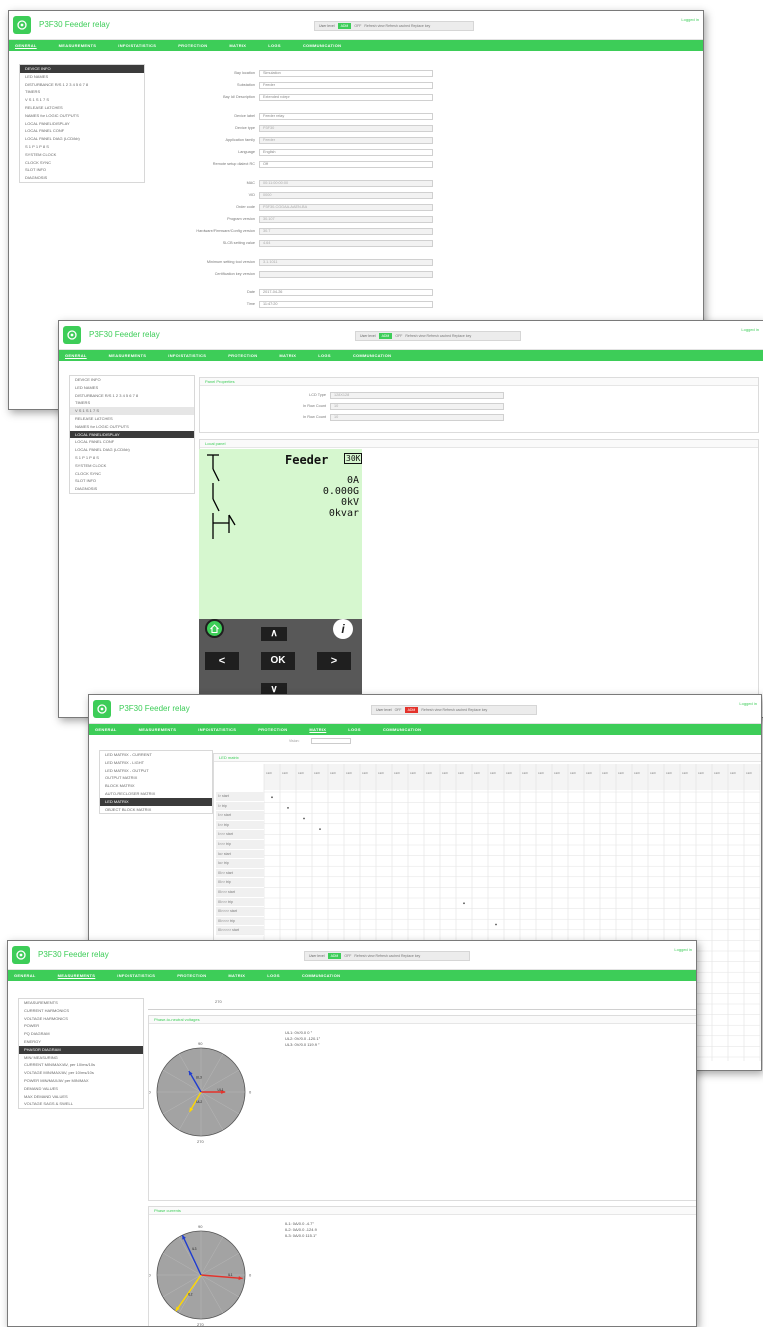 Image resolution: width=763 pixels, height=1327 pixels. I want to click on field-readonly: P3F30-CGGAA-AAEN-BA, so click(346, 207).